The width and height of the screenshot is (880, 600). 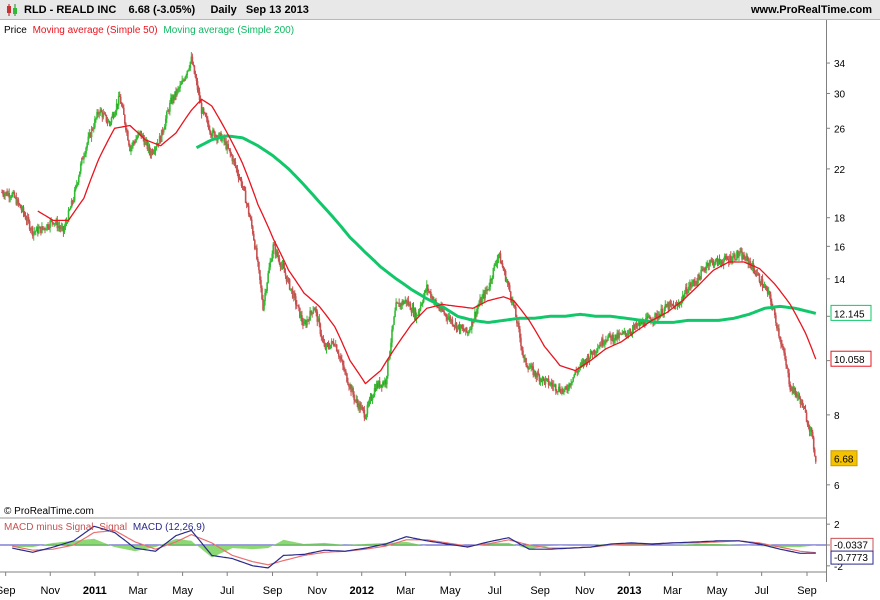 I want to click on macd-axis: -22-0.0337-0.7773, so click(x=850, y=546).